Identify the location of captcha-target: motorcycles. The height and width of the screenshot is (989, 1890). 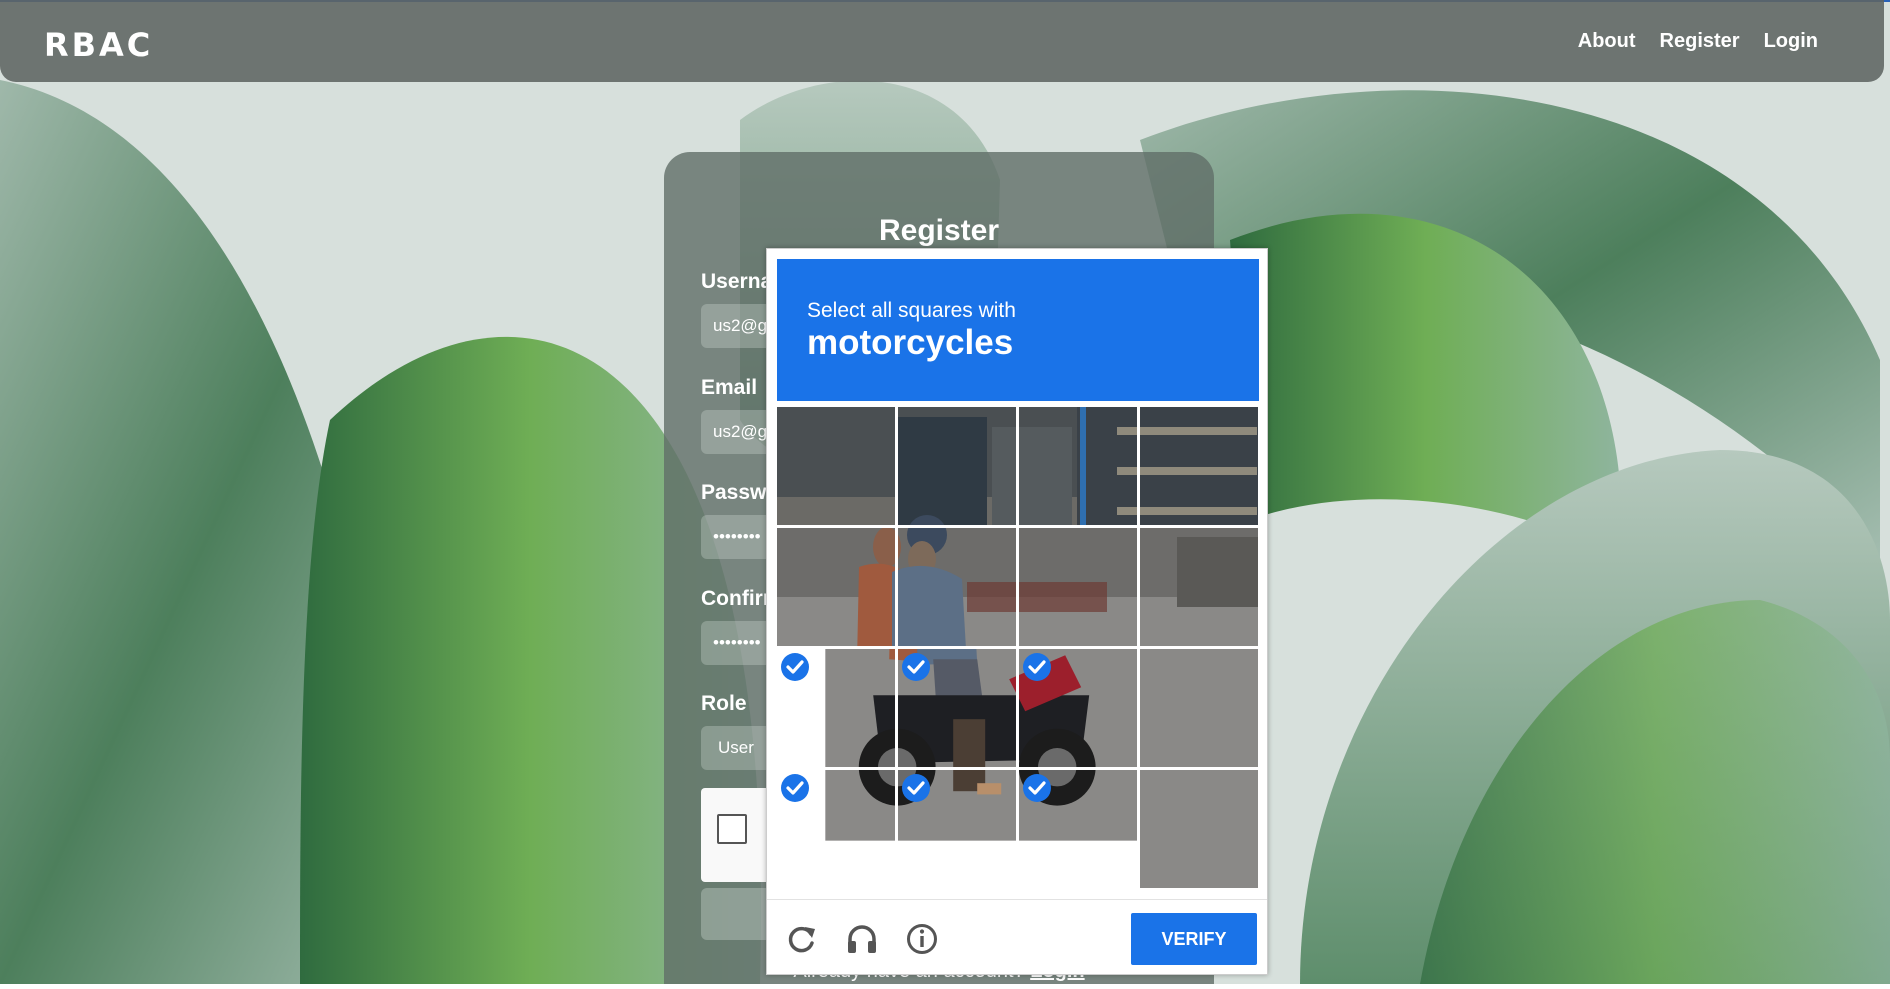
(910, 342).